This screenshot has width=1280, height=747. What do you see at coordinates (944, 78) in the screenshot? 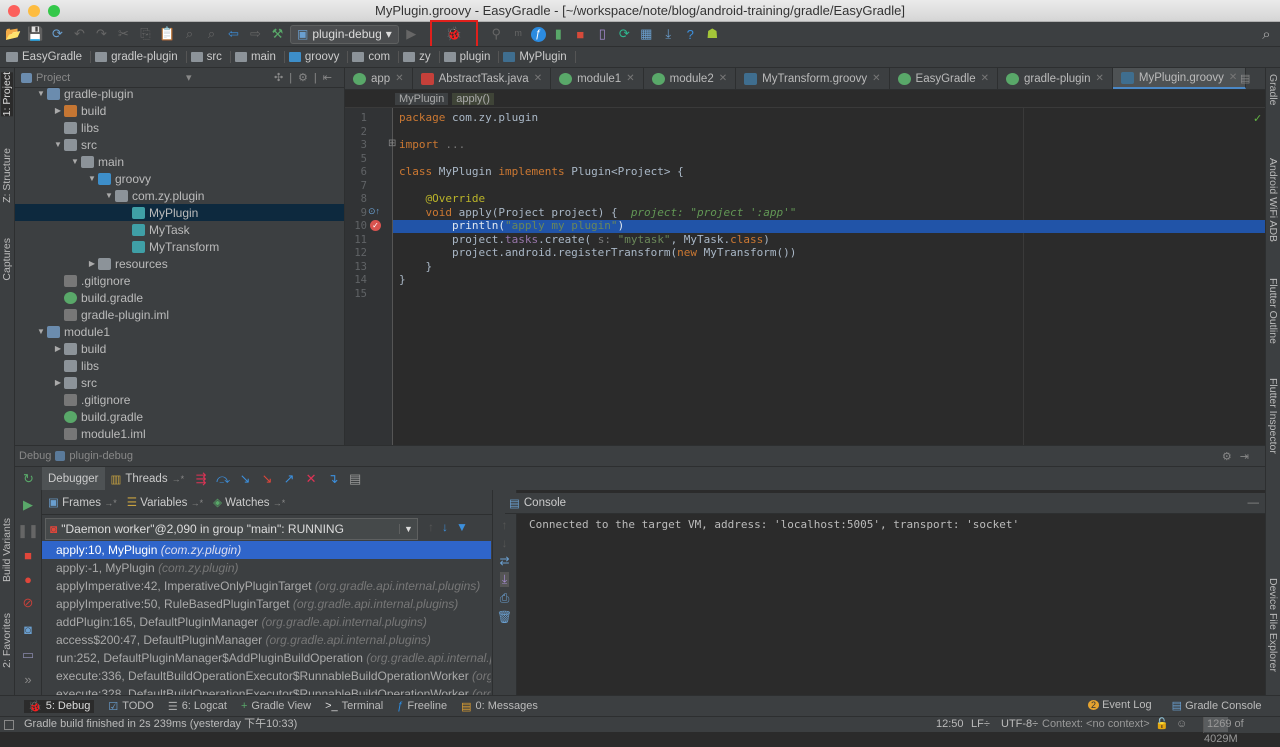
I see `editor-tab: EasyGradle ✕` at bounding box center [944, 78].